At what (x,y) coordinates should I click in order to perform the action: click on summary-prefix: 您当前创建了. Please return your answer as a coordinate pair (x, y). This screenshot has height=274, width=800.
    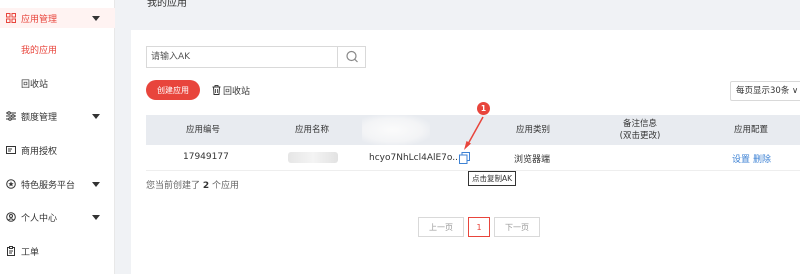
    Looking at the image, I should click on (173, 186).